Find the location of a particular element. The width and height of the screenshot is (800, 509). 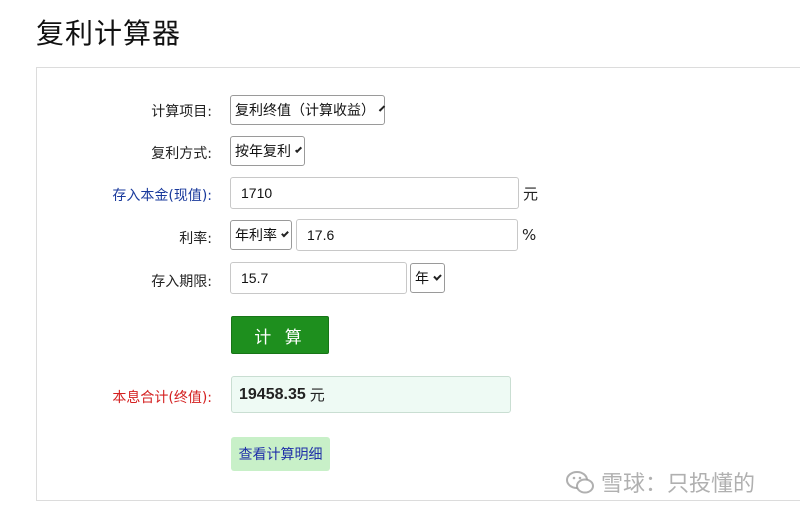

rate-type-select-value: 年利率 is located at coordinates (256, 236).